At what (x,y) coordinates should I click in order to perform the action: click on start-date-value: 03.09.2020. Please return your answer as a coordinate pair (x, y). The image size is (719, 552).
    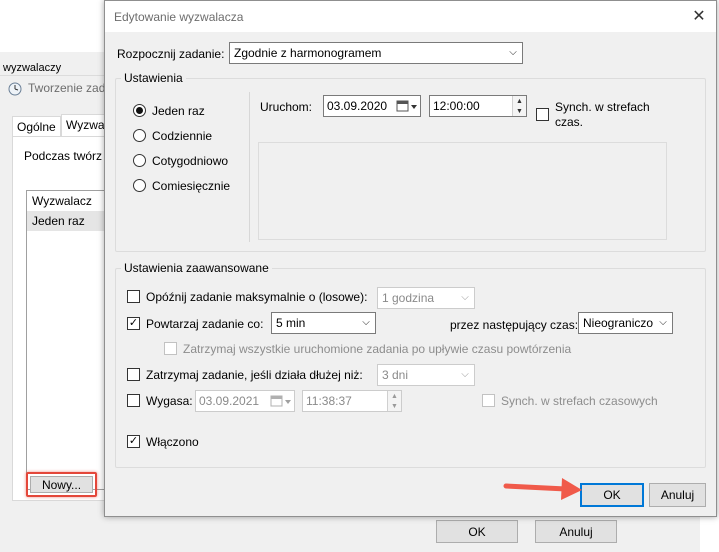
    Looking at the image, I should click on (357, 106).